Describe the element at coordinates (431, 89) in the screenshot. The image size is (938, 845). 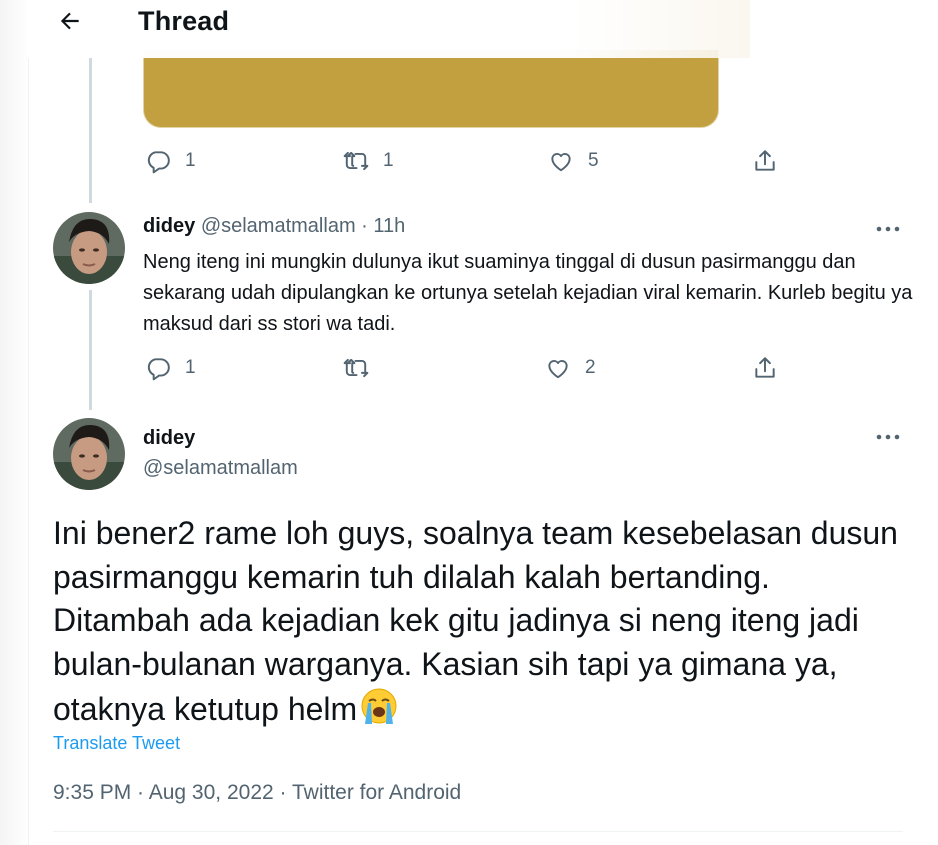
I see `tweet-media-image` at that location.